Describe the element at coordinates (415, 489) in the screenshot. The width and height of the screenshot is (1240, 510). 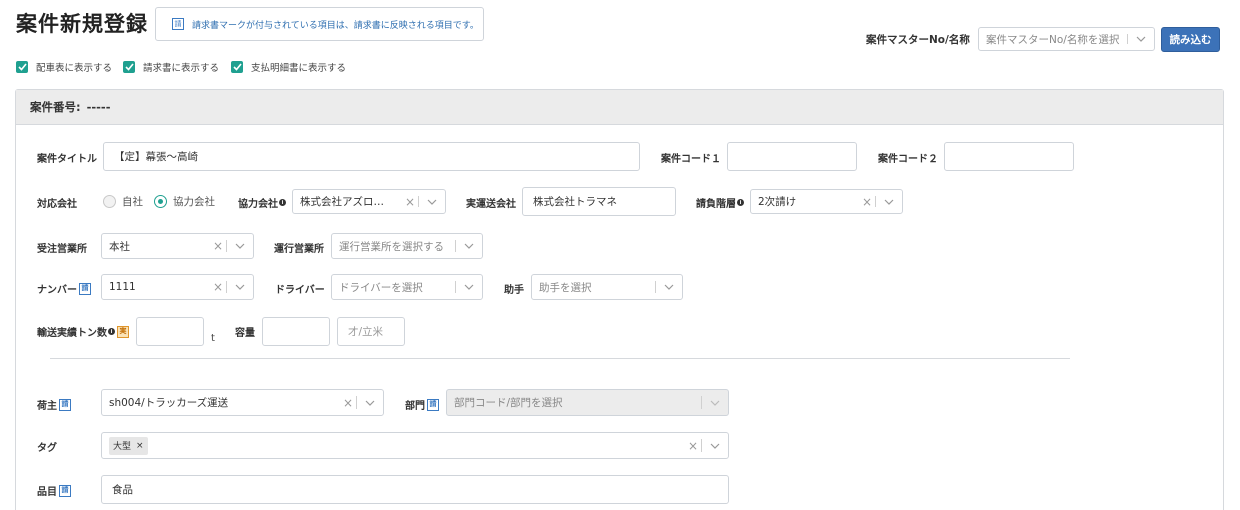
I see `item-input: 食品` at that location.